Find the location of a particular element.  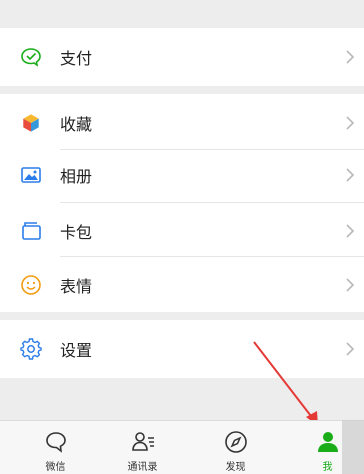

tab-label: 通讯录 is located at coordinates (142, 467).